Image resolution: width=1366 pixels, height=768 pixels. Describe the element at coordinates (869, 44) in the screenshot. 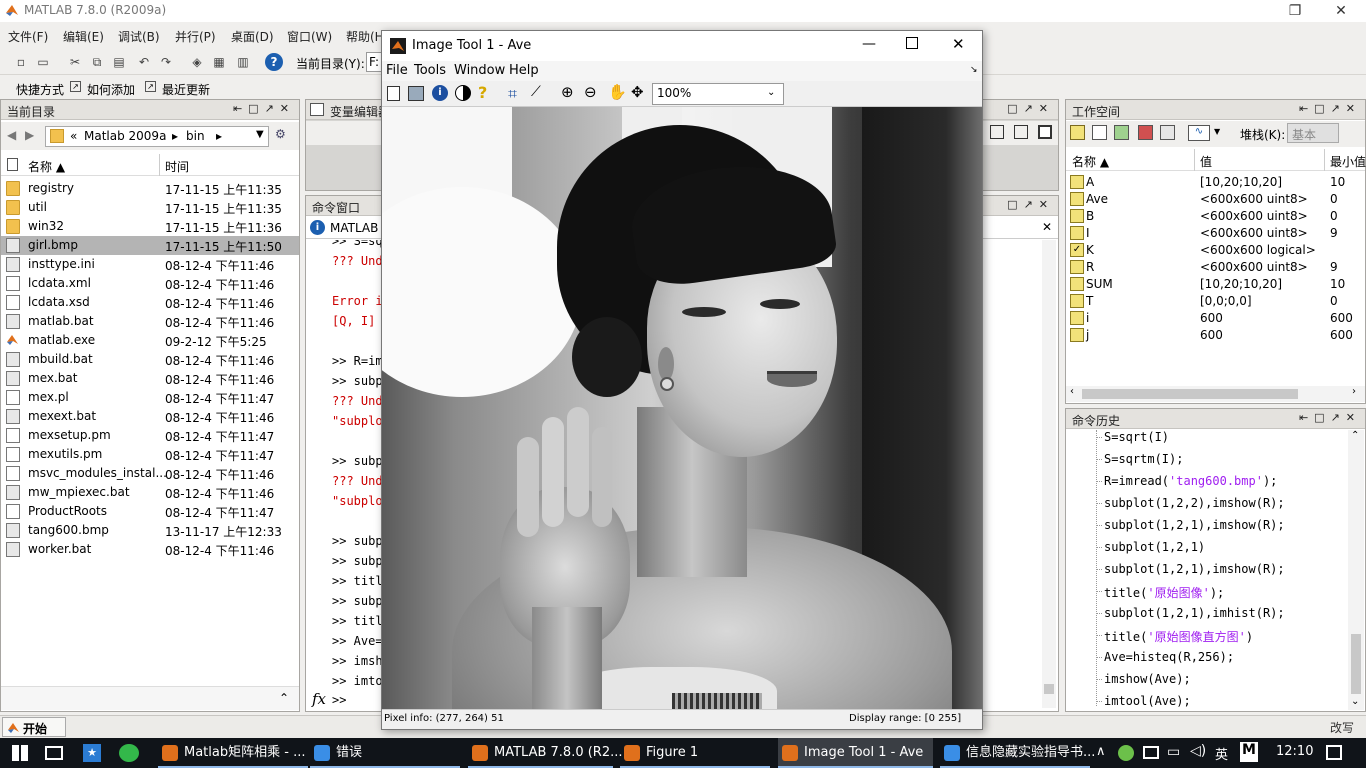

I see `minimize-icon: —` at that location.